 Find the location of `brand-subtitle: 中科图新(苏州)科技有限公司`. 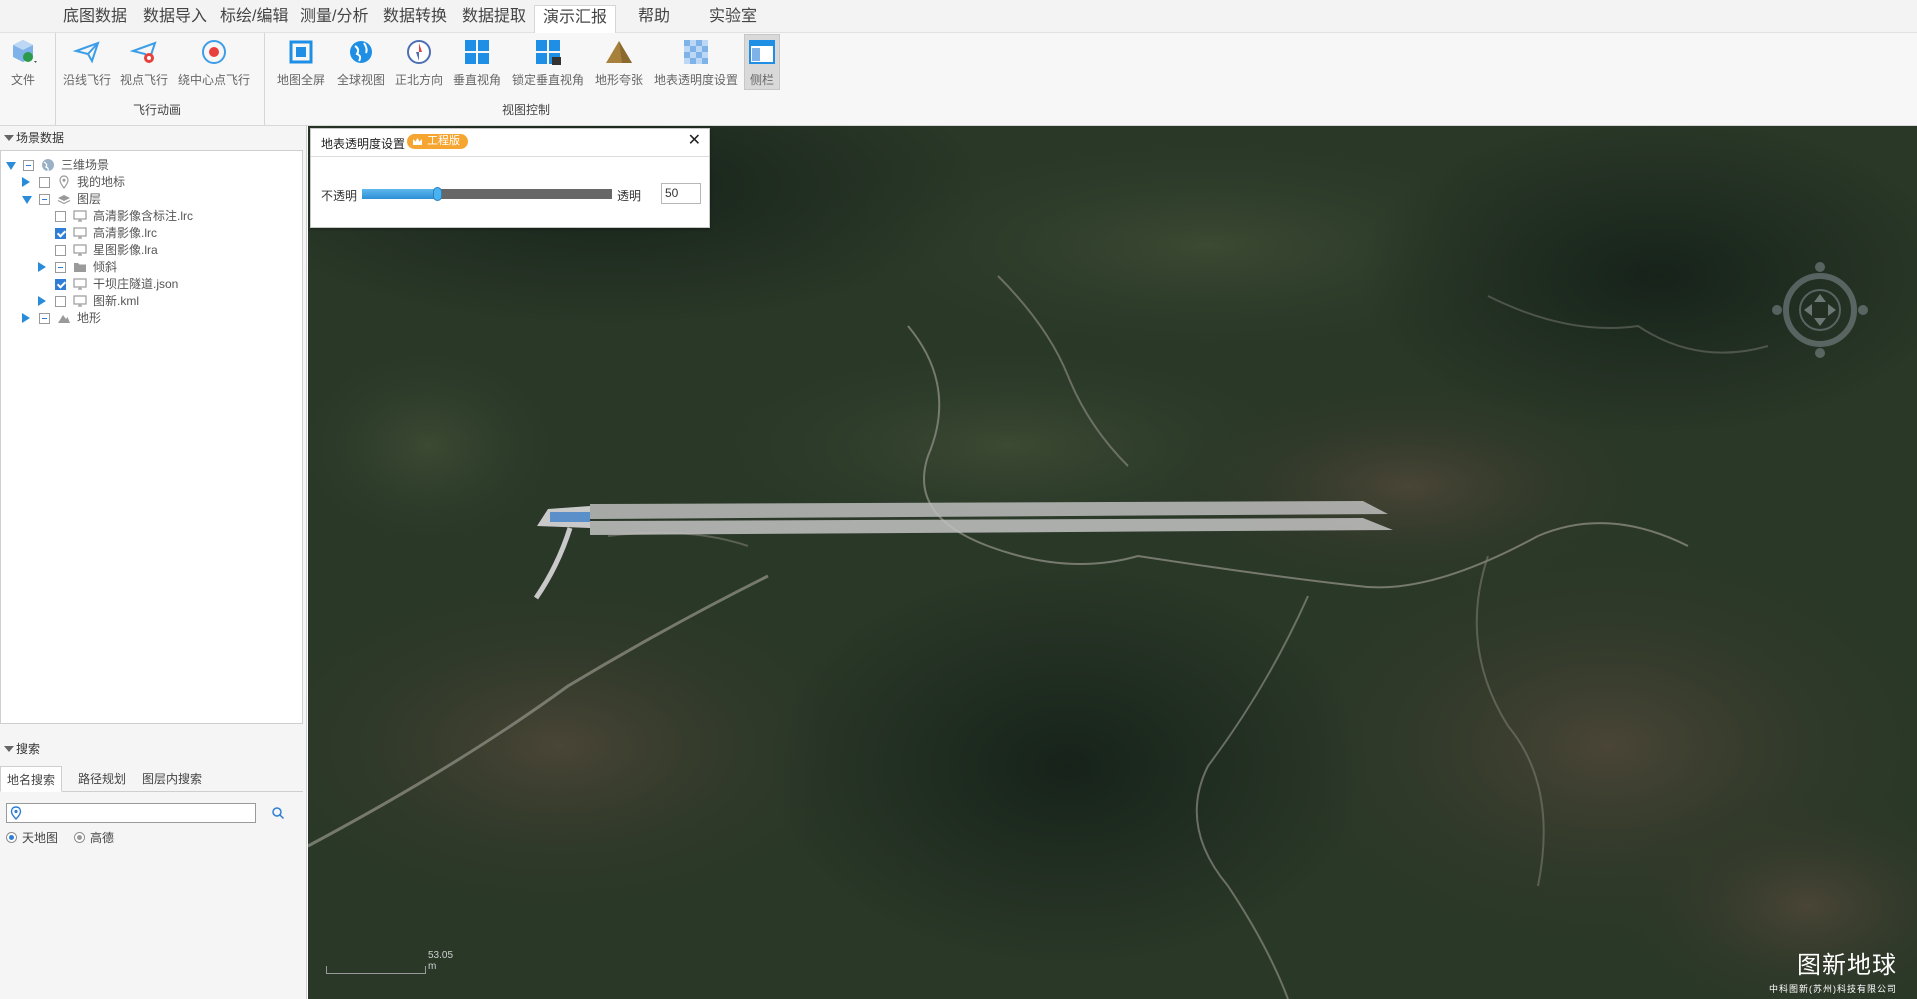

brand-subtitle: 中科图新(苏州)科技有限公司 is located at coordinates (1833, 989).